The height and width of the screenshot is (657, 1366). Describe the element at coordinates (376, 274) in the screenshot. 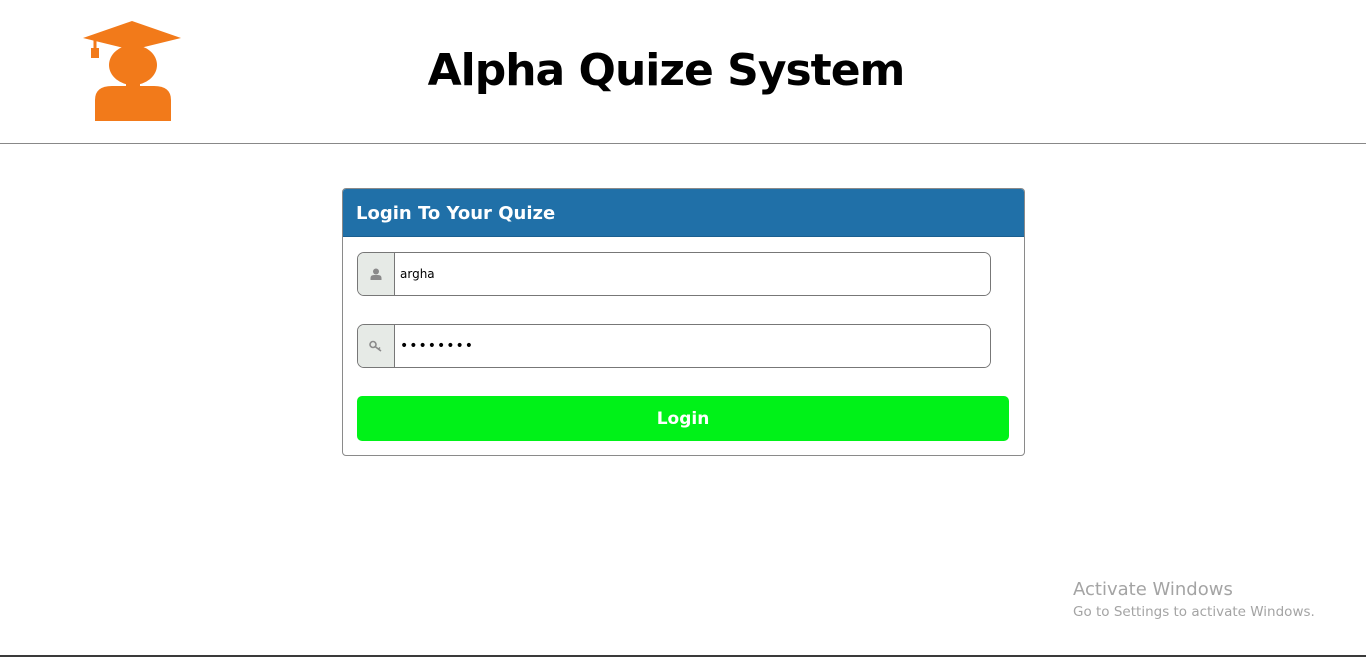

I see `user-icon` at that location.